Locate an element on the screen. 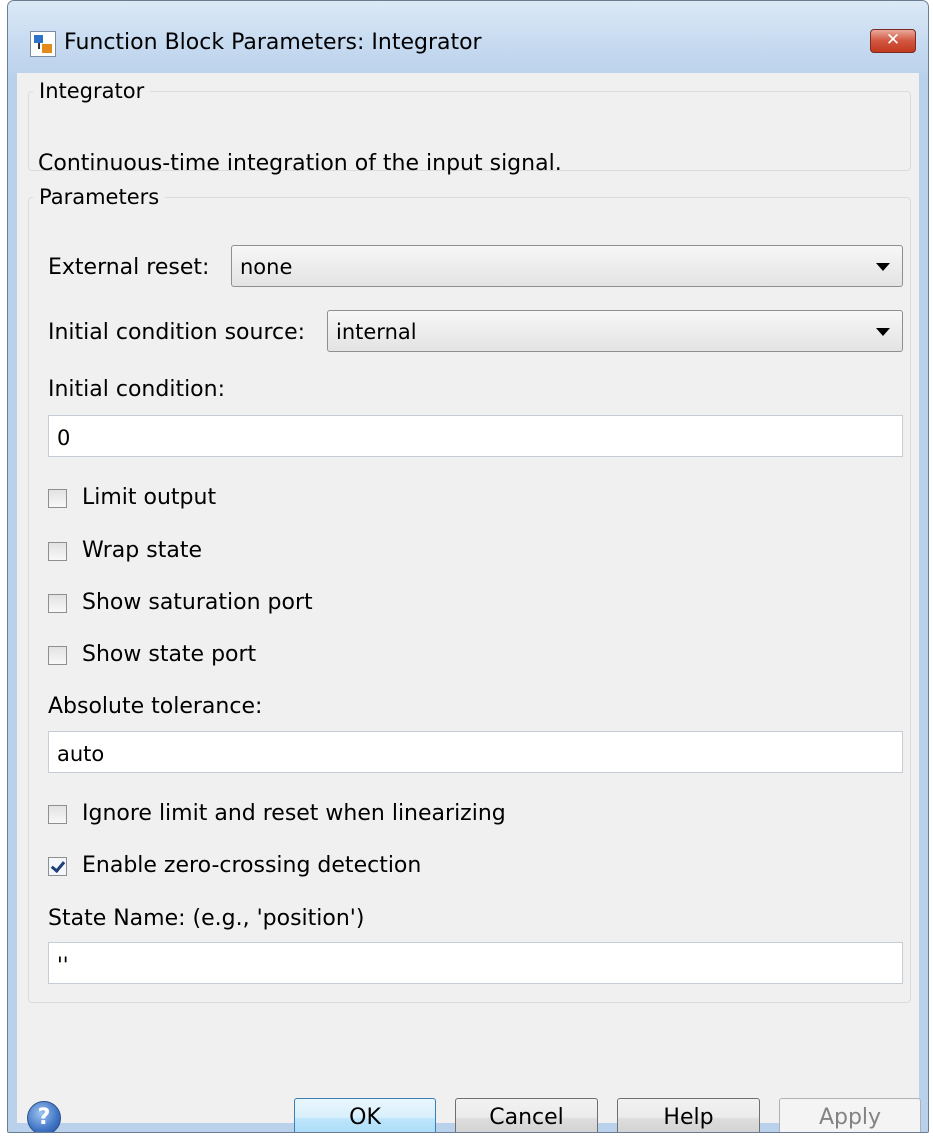  state-name-value: '' is located at coordinates (63, 965).